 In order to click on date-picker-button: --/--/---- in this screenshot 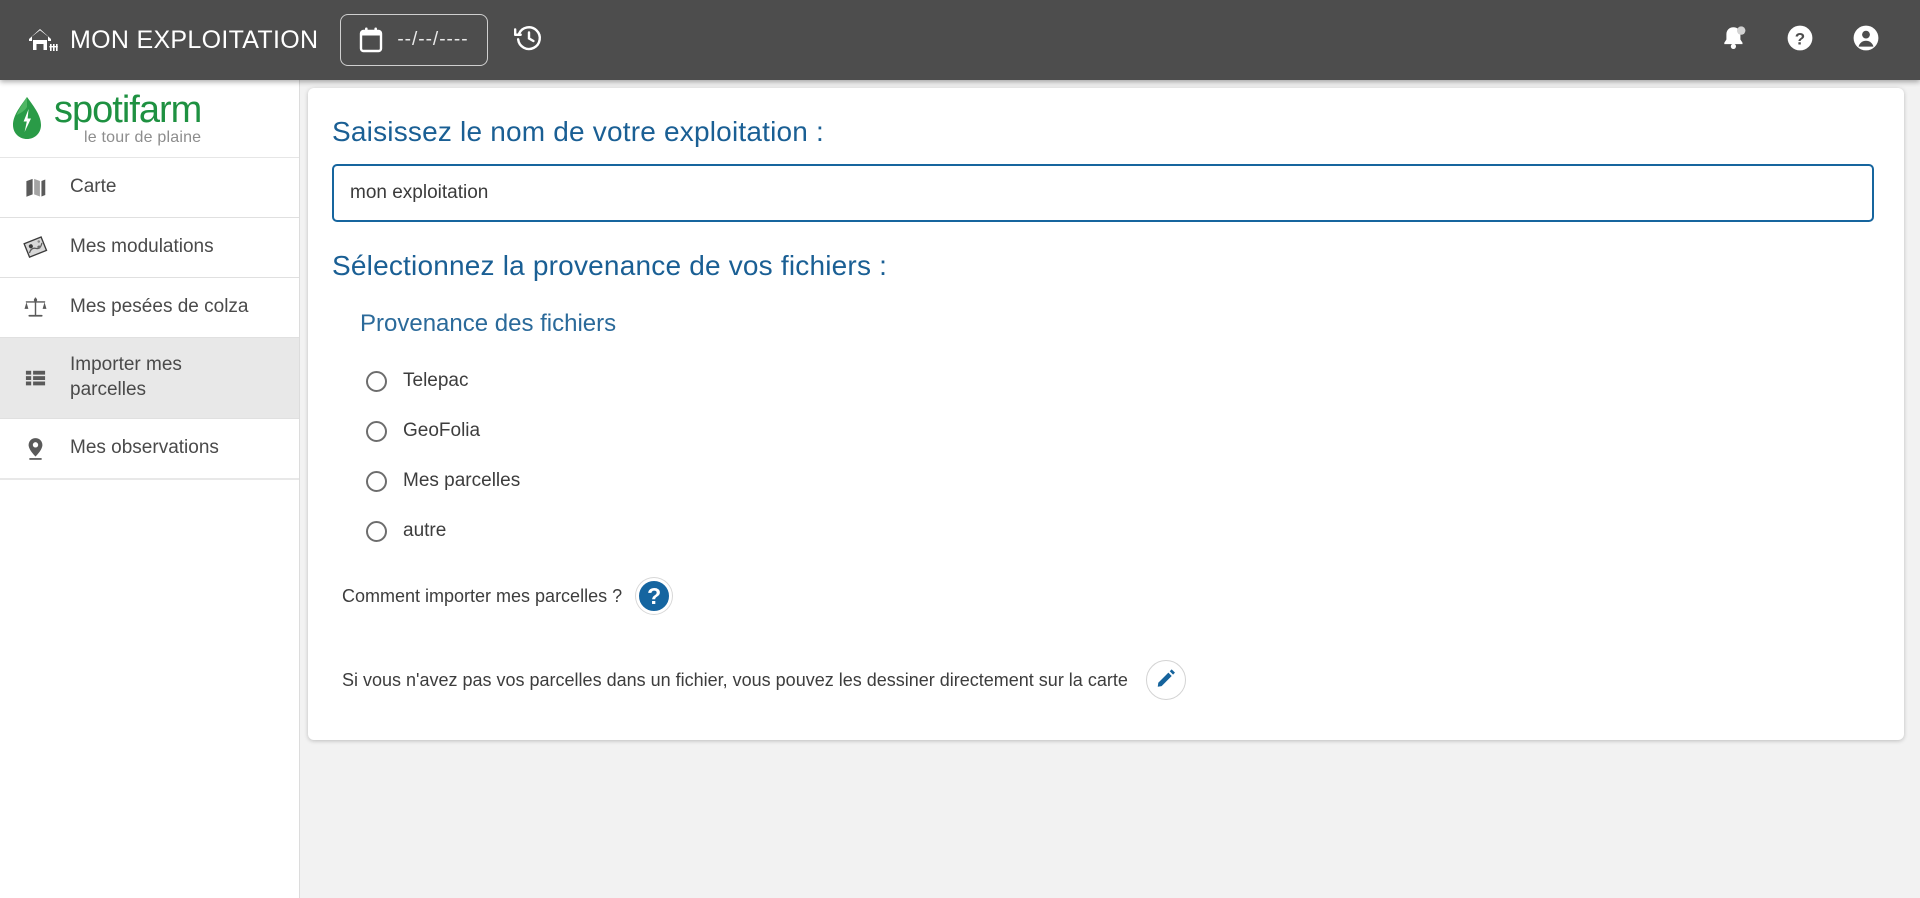, I will do `click(414, 40)`.